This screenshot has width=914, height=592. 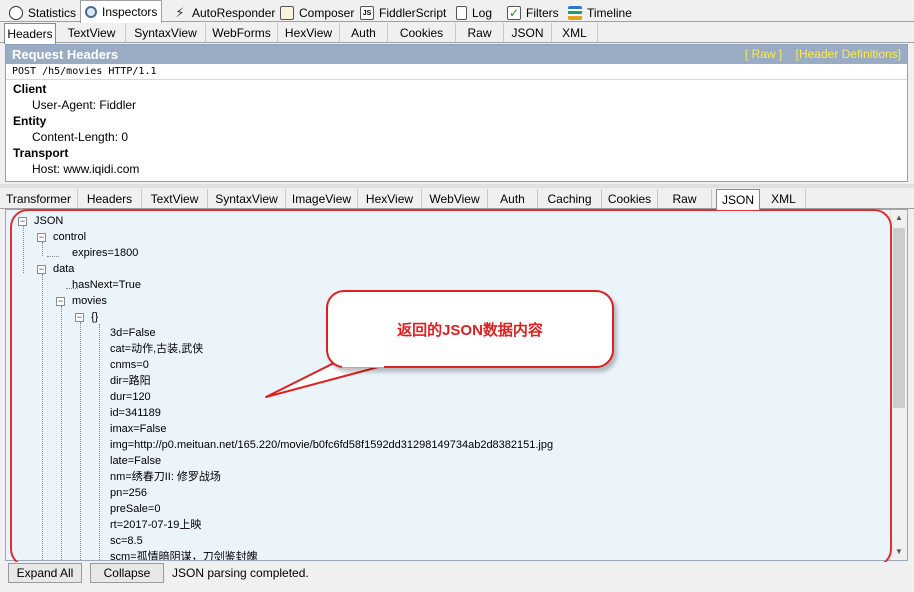 I want to click on tree-field: pn=256, so click(x=128, y=493).